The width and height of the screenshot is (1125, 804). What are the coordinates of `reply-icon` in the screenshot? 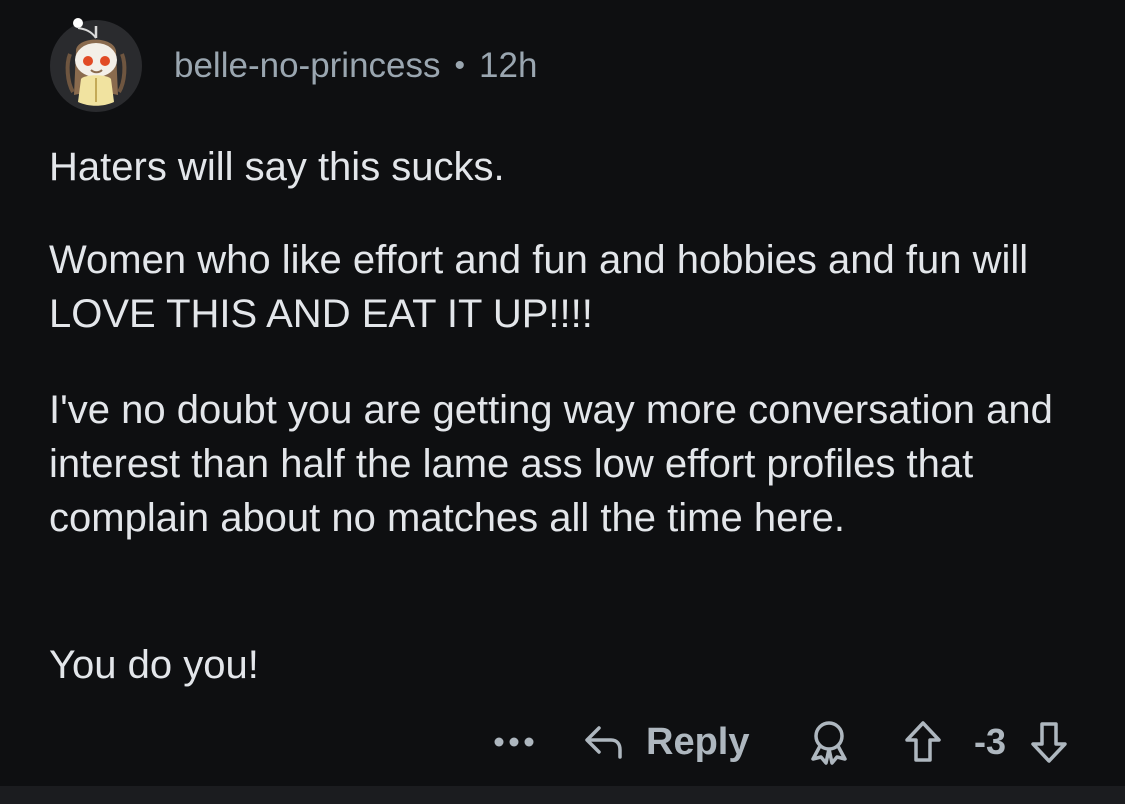 It's located at (604, 742).